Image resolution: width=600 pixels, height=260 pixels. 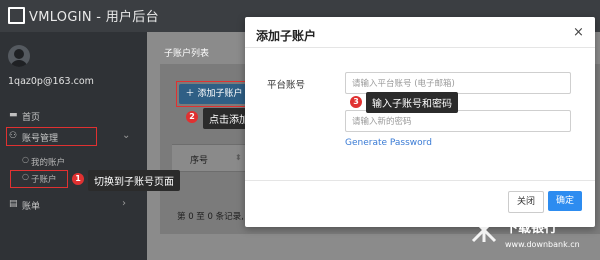 What do you see at coordinates (78, 179) in the screenshot?
I see `step-badge-1: 1` at bounding box center [78, 179].